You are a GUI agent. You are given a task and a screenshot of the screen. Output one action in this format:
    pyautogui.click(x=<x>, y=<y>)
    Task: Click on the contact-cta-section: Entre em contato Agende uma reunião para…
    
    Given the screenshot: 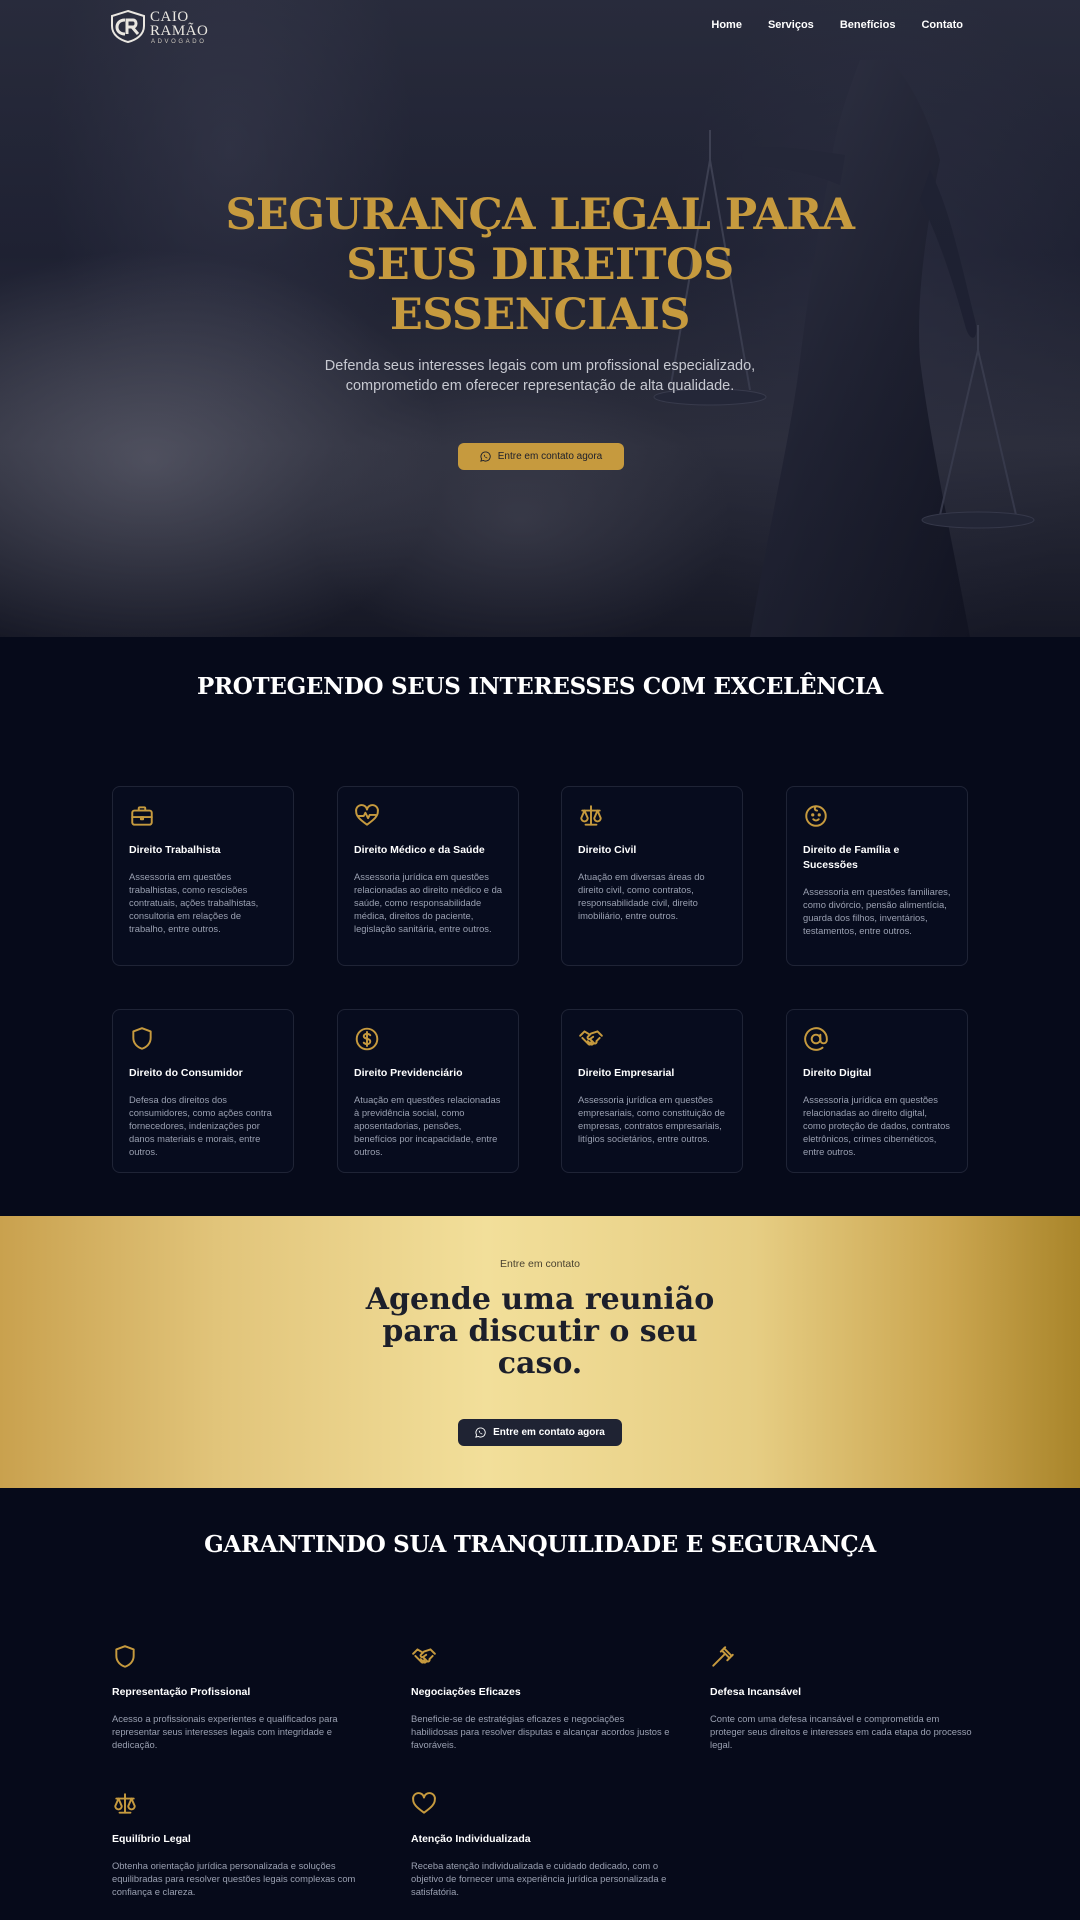 What is the action you would take?
    pyautogui.click(x=540, y=1352)
    